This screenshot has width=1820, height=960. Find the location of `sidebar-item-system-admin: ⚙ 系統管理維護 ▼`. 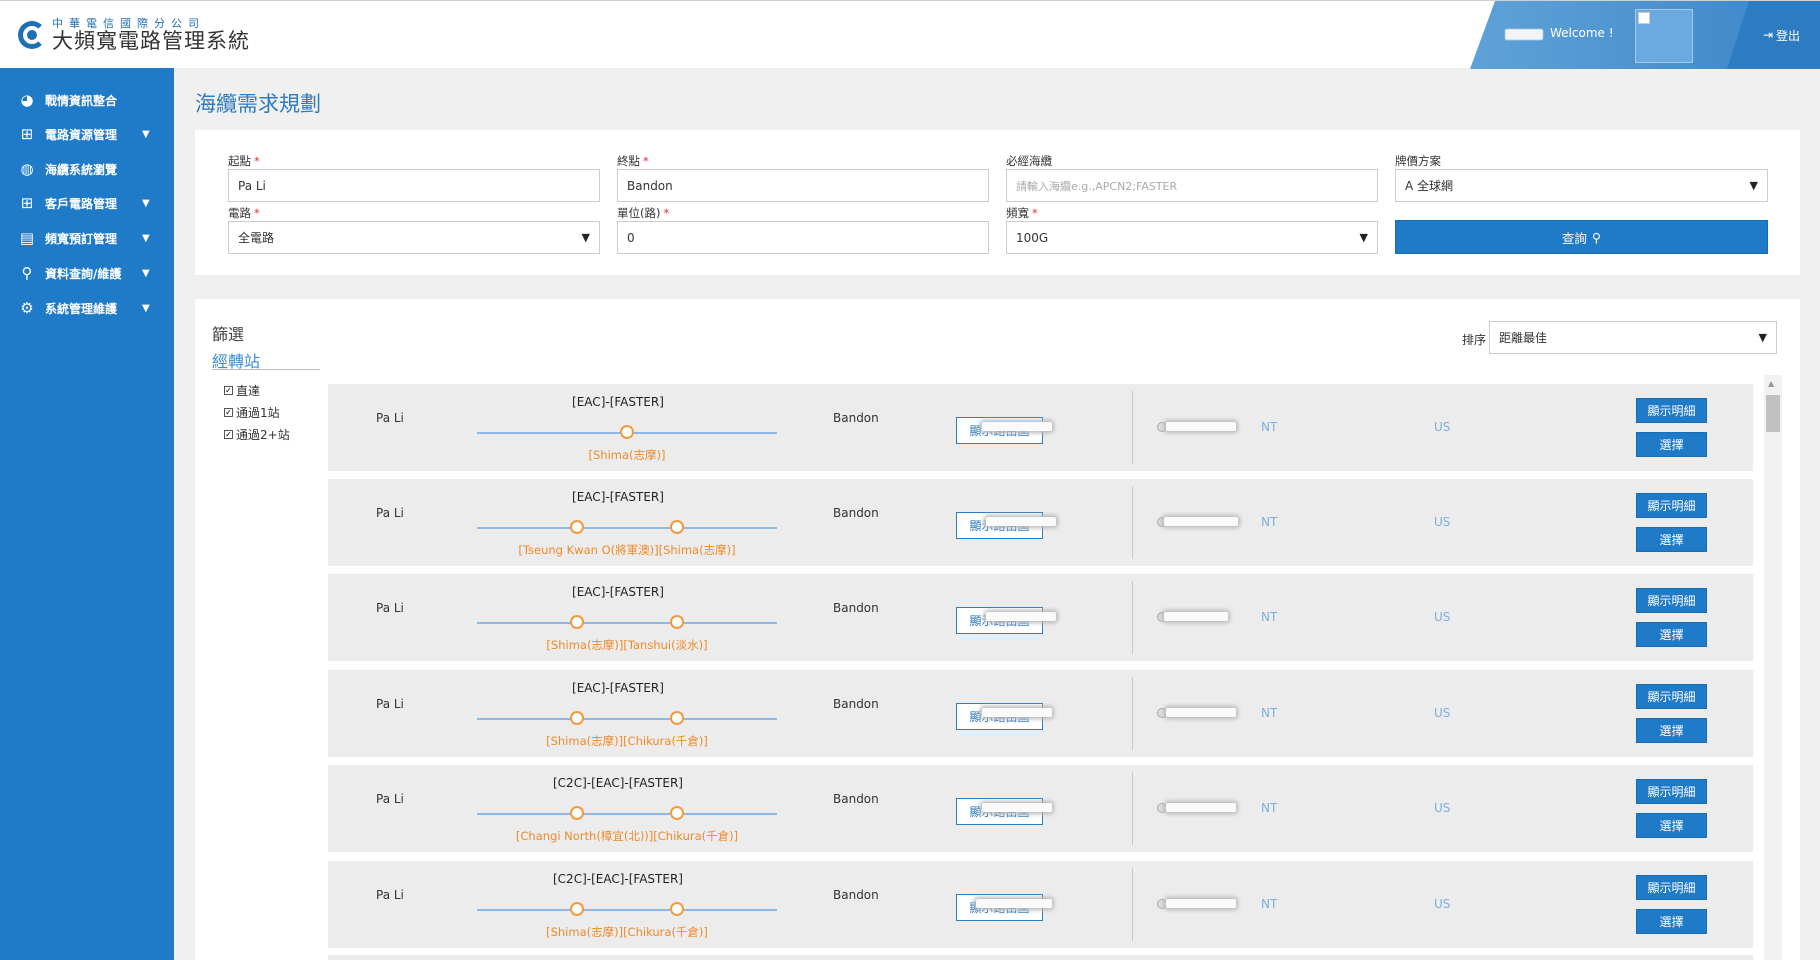

sidebar-item-system-admin: ⚙ 系統管理維護 ▼ is located at coordinates (87, 308).